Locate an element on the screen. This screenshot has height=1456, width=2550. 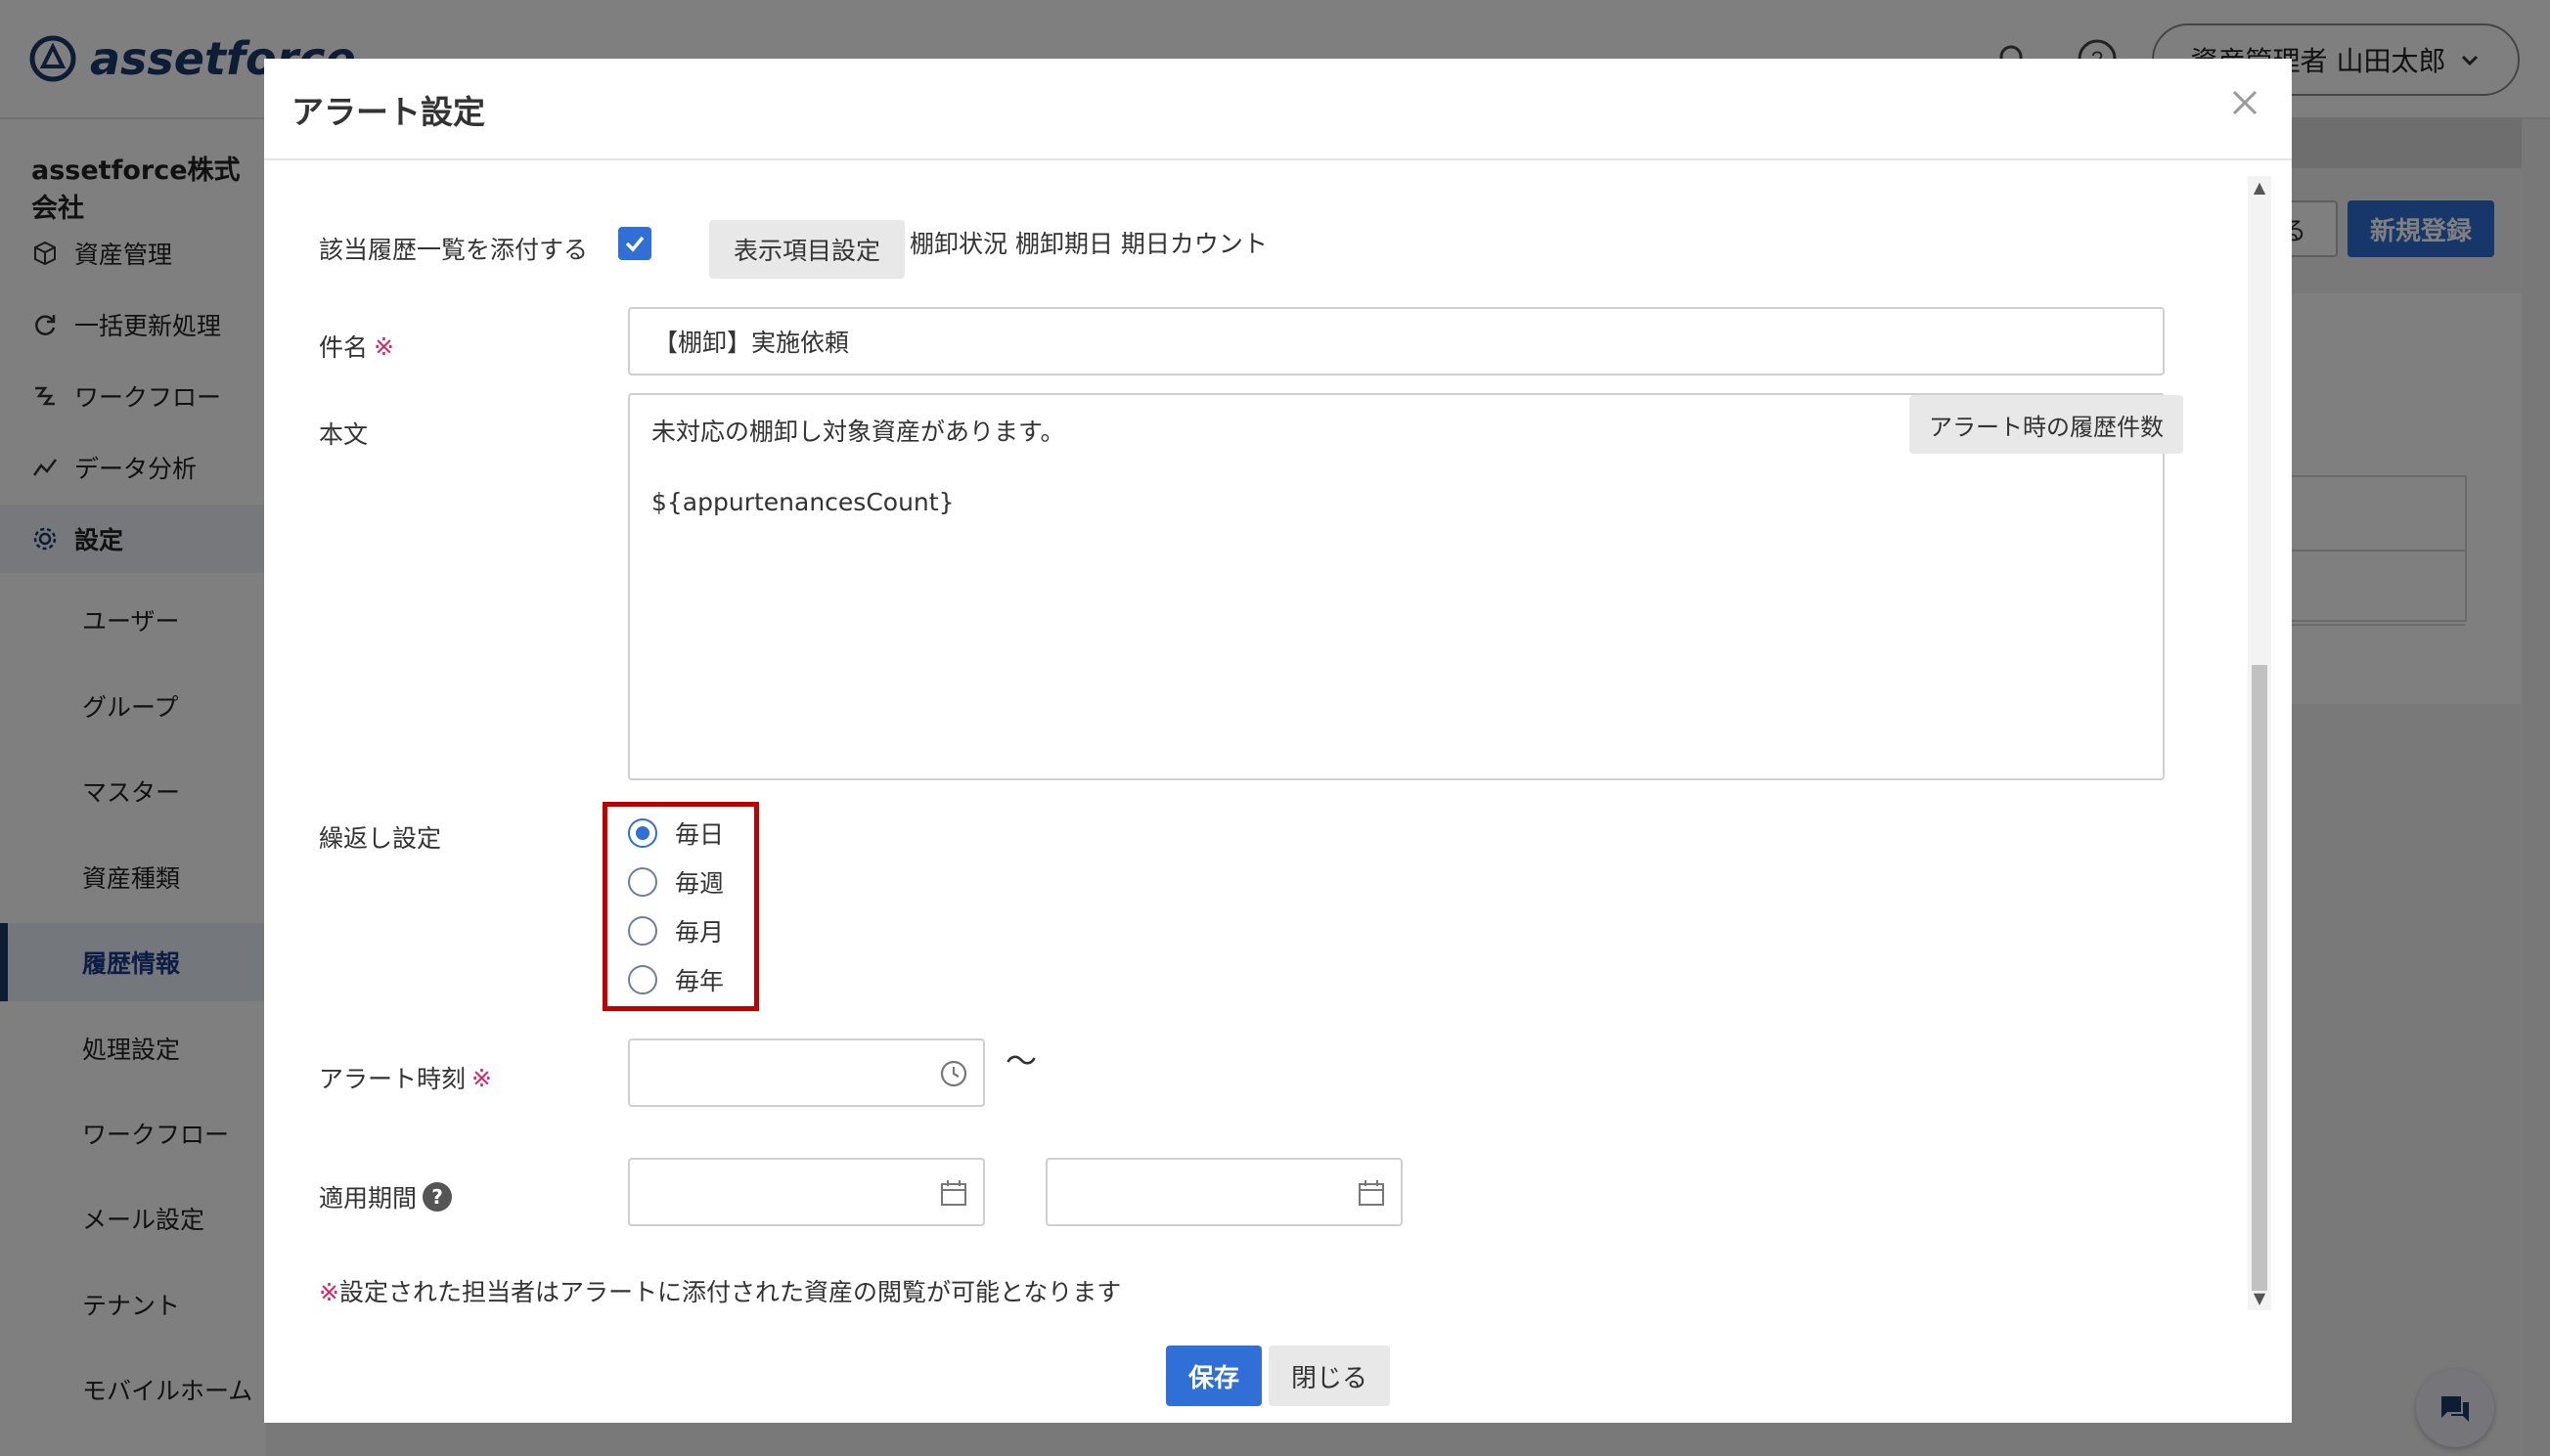
period-label: 適用期間 ? is located at coordinates (386, 1196).